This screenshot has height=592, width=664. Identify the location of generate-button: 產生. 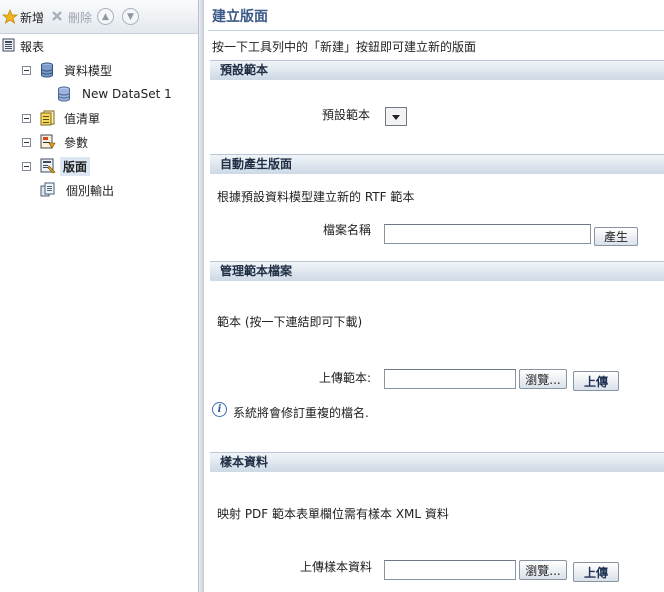
(616, 236).